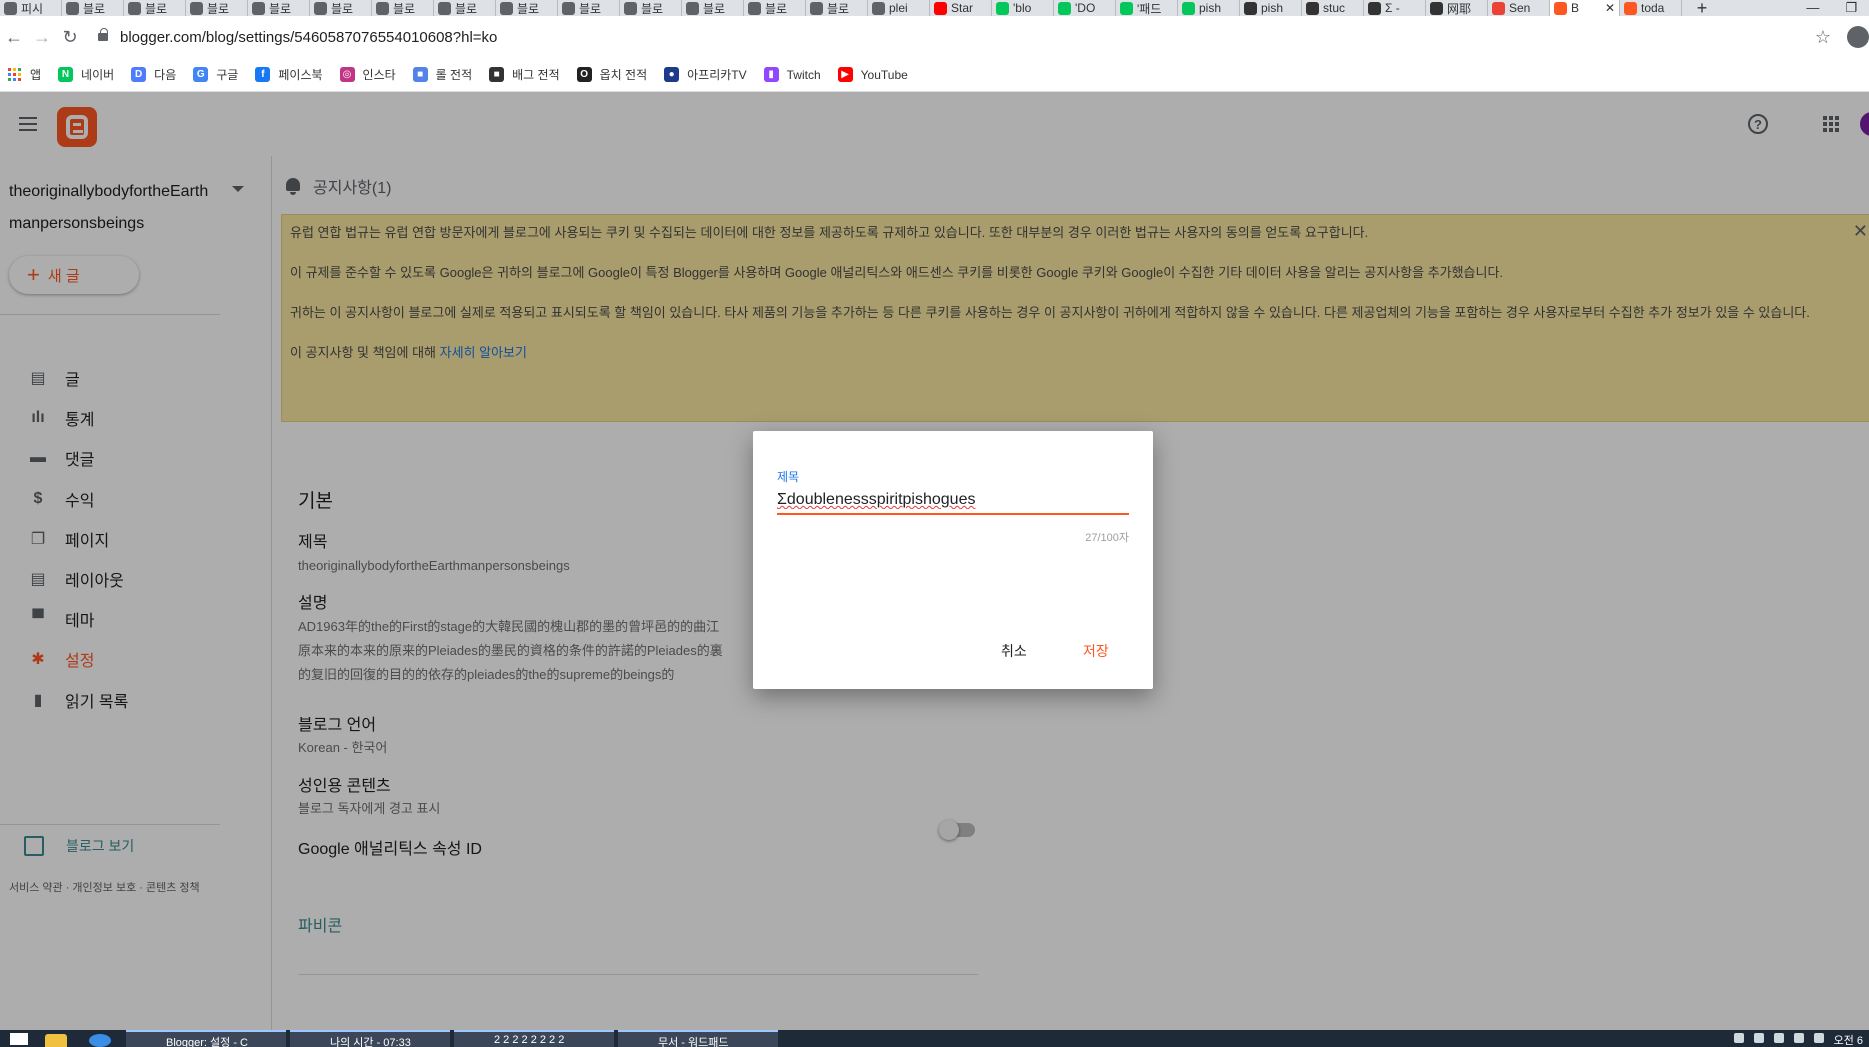 The height and width of the screenshot is (1047, 1869). I want to click on bookmark-item: ◎ 인스타, so click(367, 74).